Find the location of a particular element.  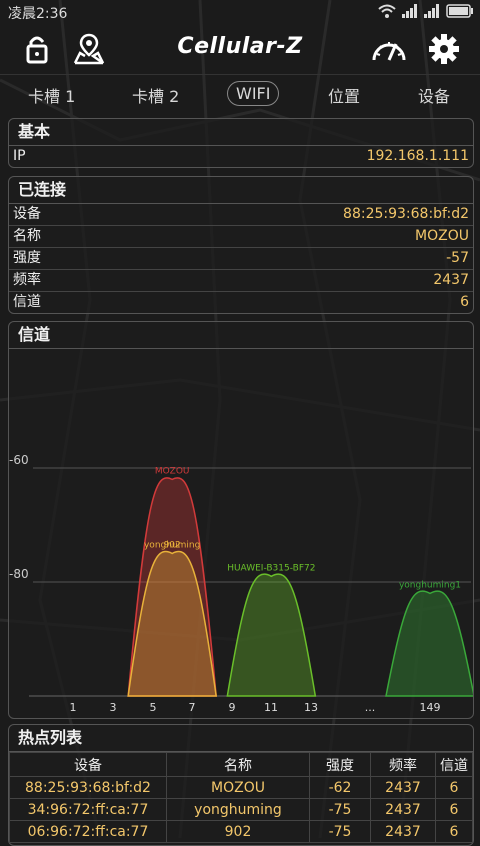

series-label: yonghuming1 is located at coordinates (430, 585).